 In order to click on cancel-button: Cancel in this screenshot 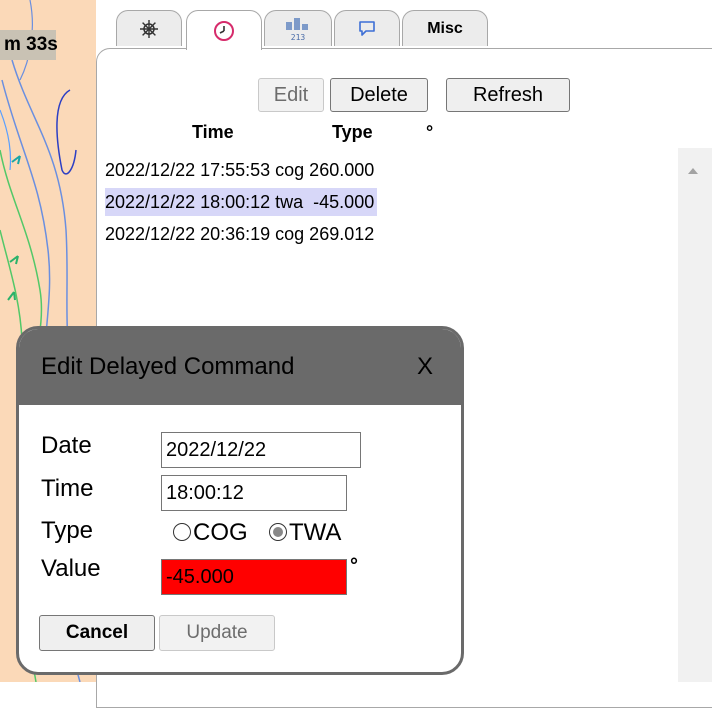, I will do `click(97, 633)`.